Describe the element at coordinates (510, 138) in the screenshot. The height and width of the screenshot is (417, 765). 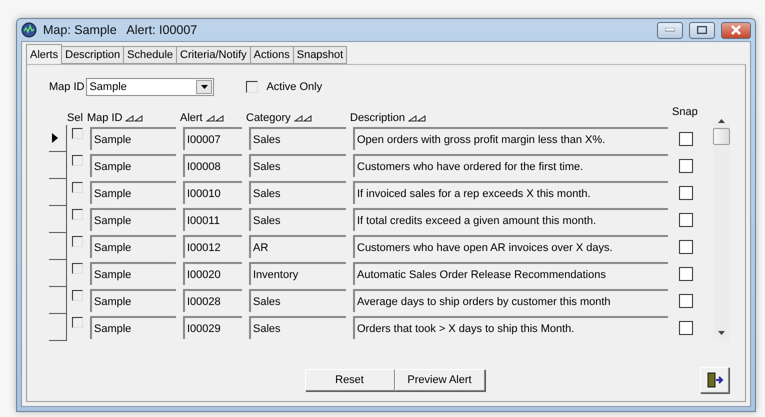
I see `table-cell: Open orders with gross profit margin less than X%.` at that location.